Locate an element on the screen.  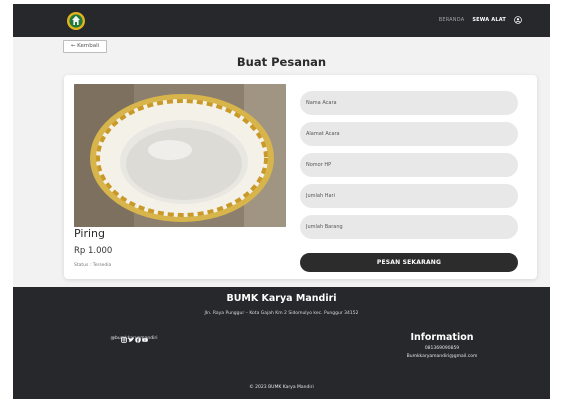
footer-title: BUMK Karya Mandiri is located at coordinates (281, 298).